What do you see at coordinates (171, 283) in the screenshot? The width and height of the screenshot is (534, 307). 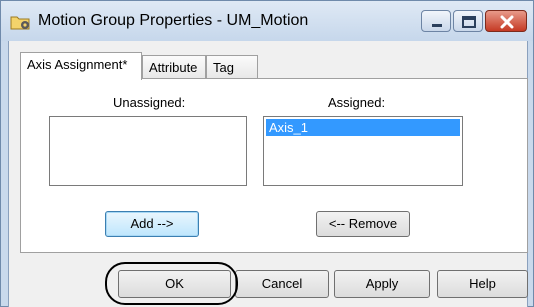 I see `ok-callout-ellipse` at bounding box center [171, 283].